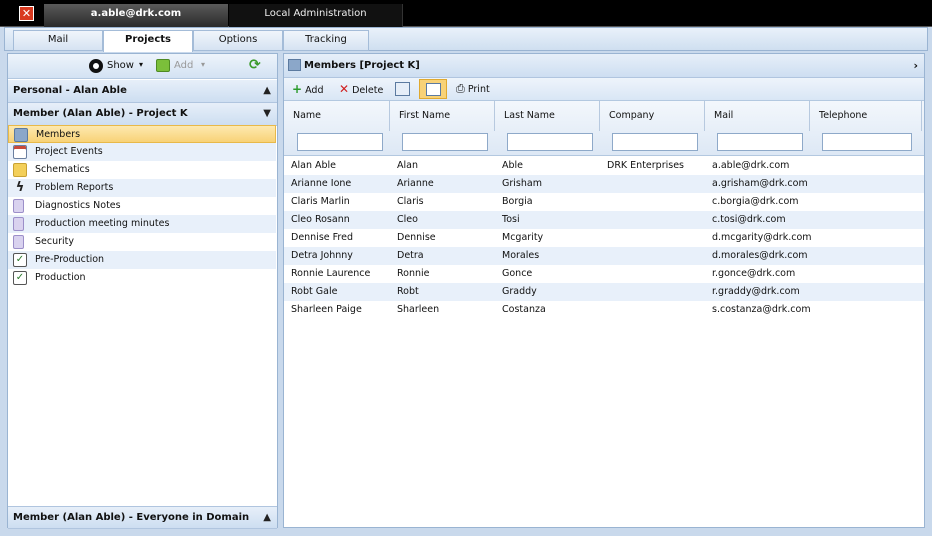  Describe the element at coordinates (320, 201) in the screenshot. I see `table-cell: Claris Marlin` at that location.